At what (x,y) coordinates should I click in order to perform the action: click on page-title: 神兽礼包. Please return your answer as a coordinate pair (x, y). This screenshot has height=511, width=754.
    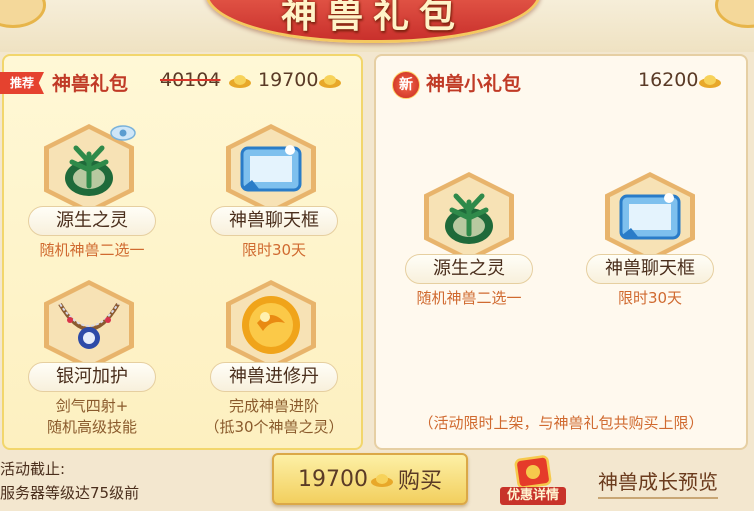
    Looking at the image, I should click on (372, 18).